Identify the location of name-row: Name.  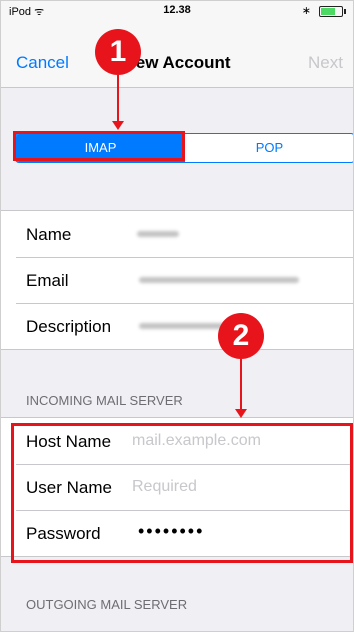
(177, 234).